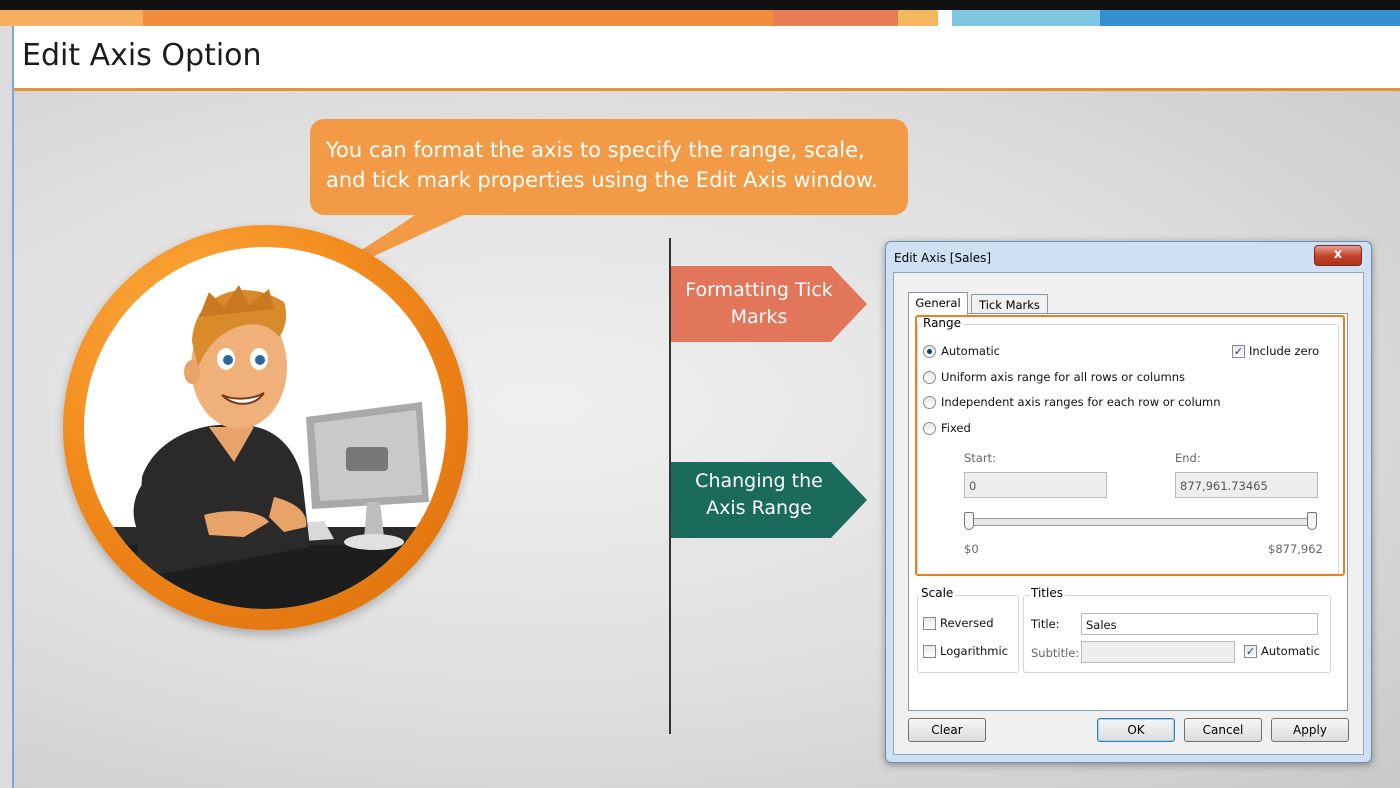 The image size is (1400, 788). I want to click on titles-group-title: Titles, so click(1047, 593).